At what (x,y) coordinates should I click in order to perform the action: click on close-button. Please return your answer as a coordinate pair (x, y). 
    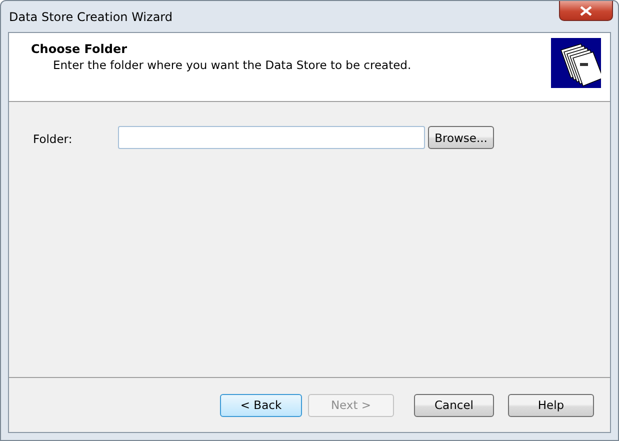
    Looking at the image, I should click on (586, 11).